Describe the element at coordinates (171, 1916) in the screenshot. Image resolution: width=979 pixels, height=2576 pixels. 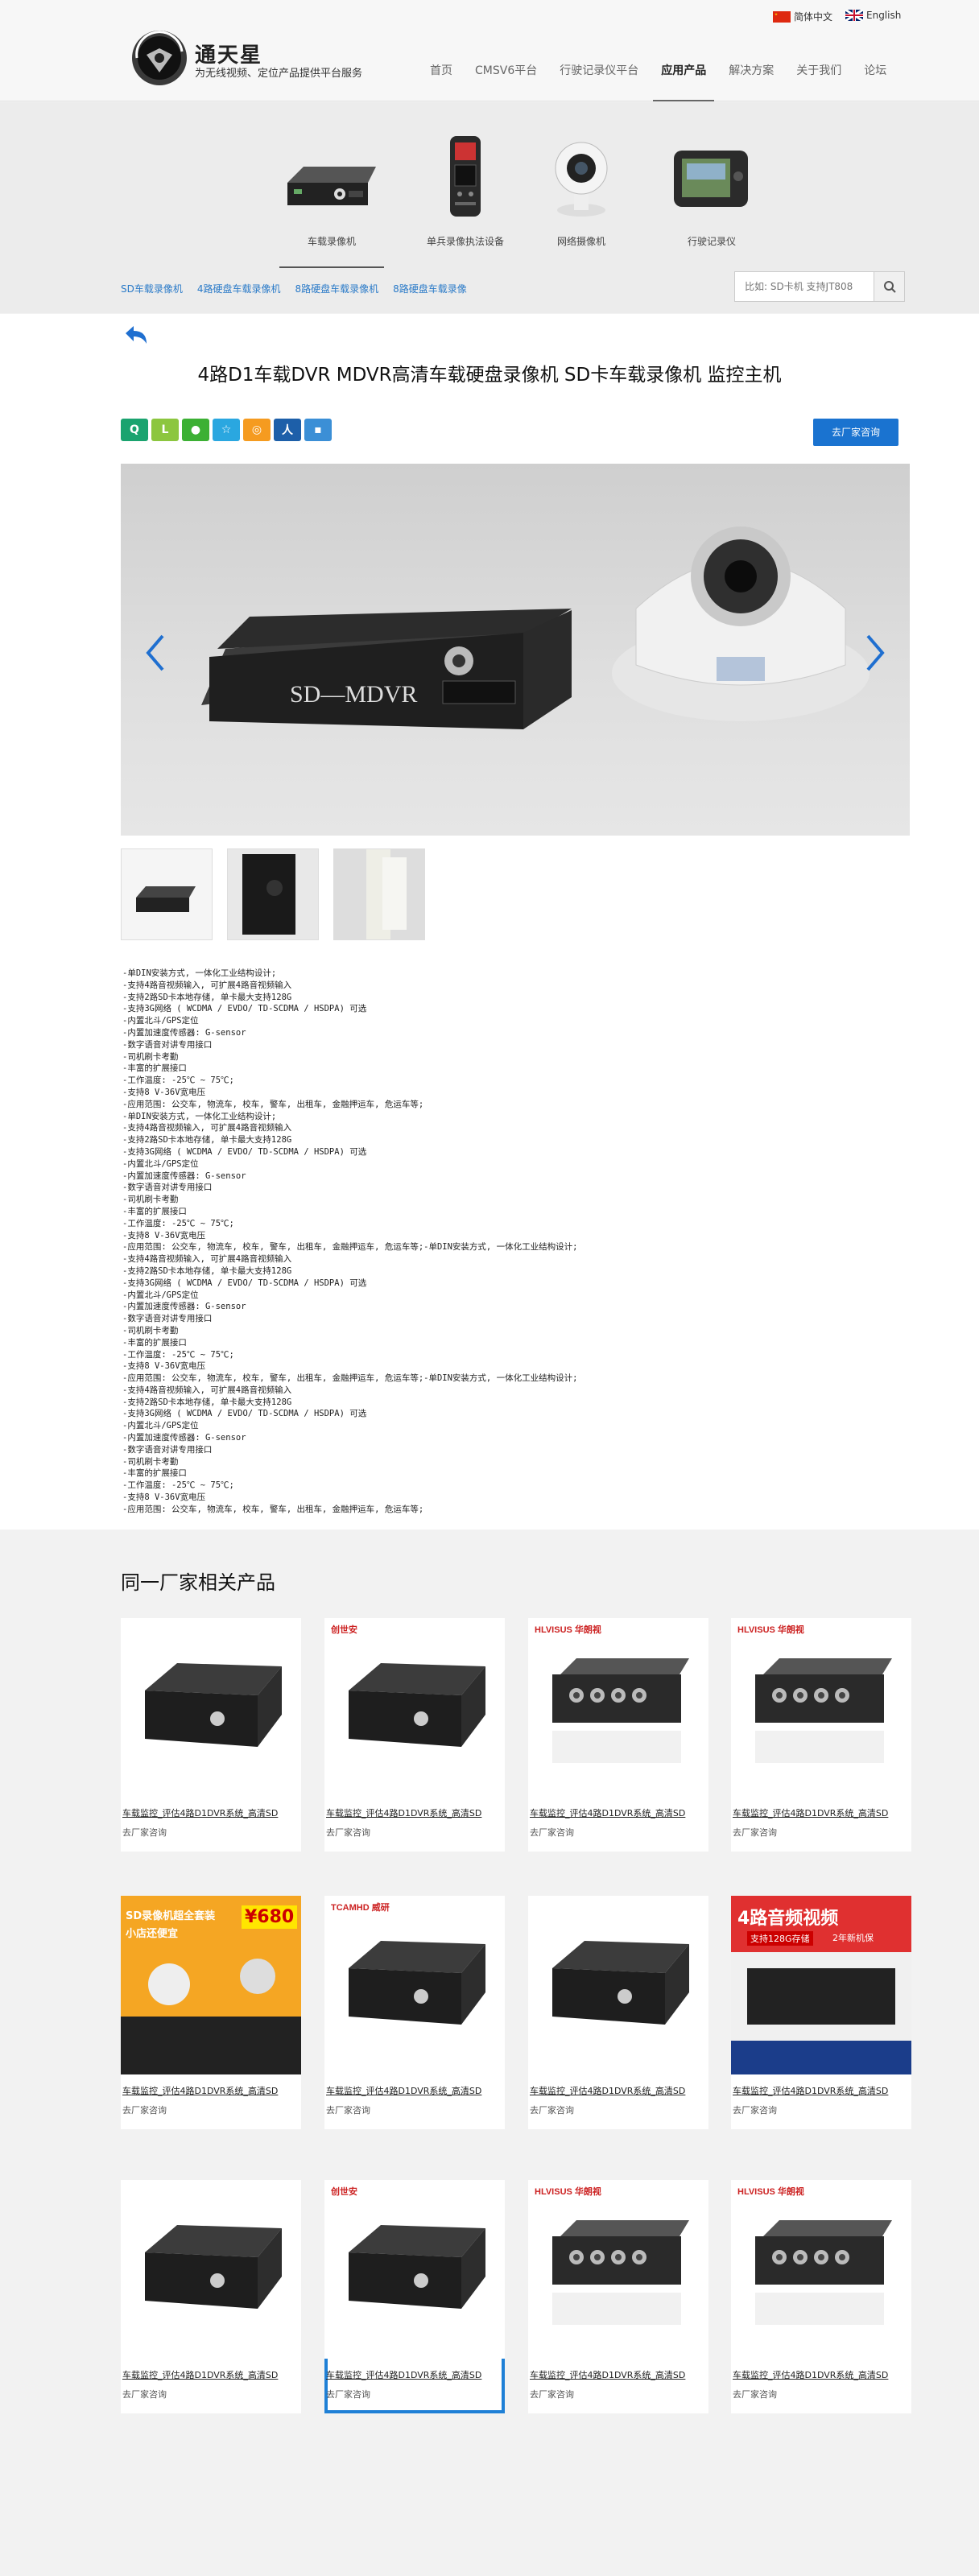
I see `promo-headline: SD录像机超全套装` at that location.